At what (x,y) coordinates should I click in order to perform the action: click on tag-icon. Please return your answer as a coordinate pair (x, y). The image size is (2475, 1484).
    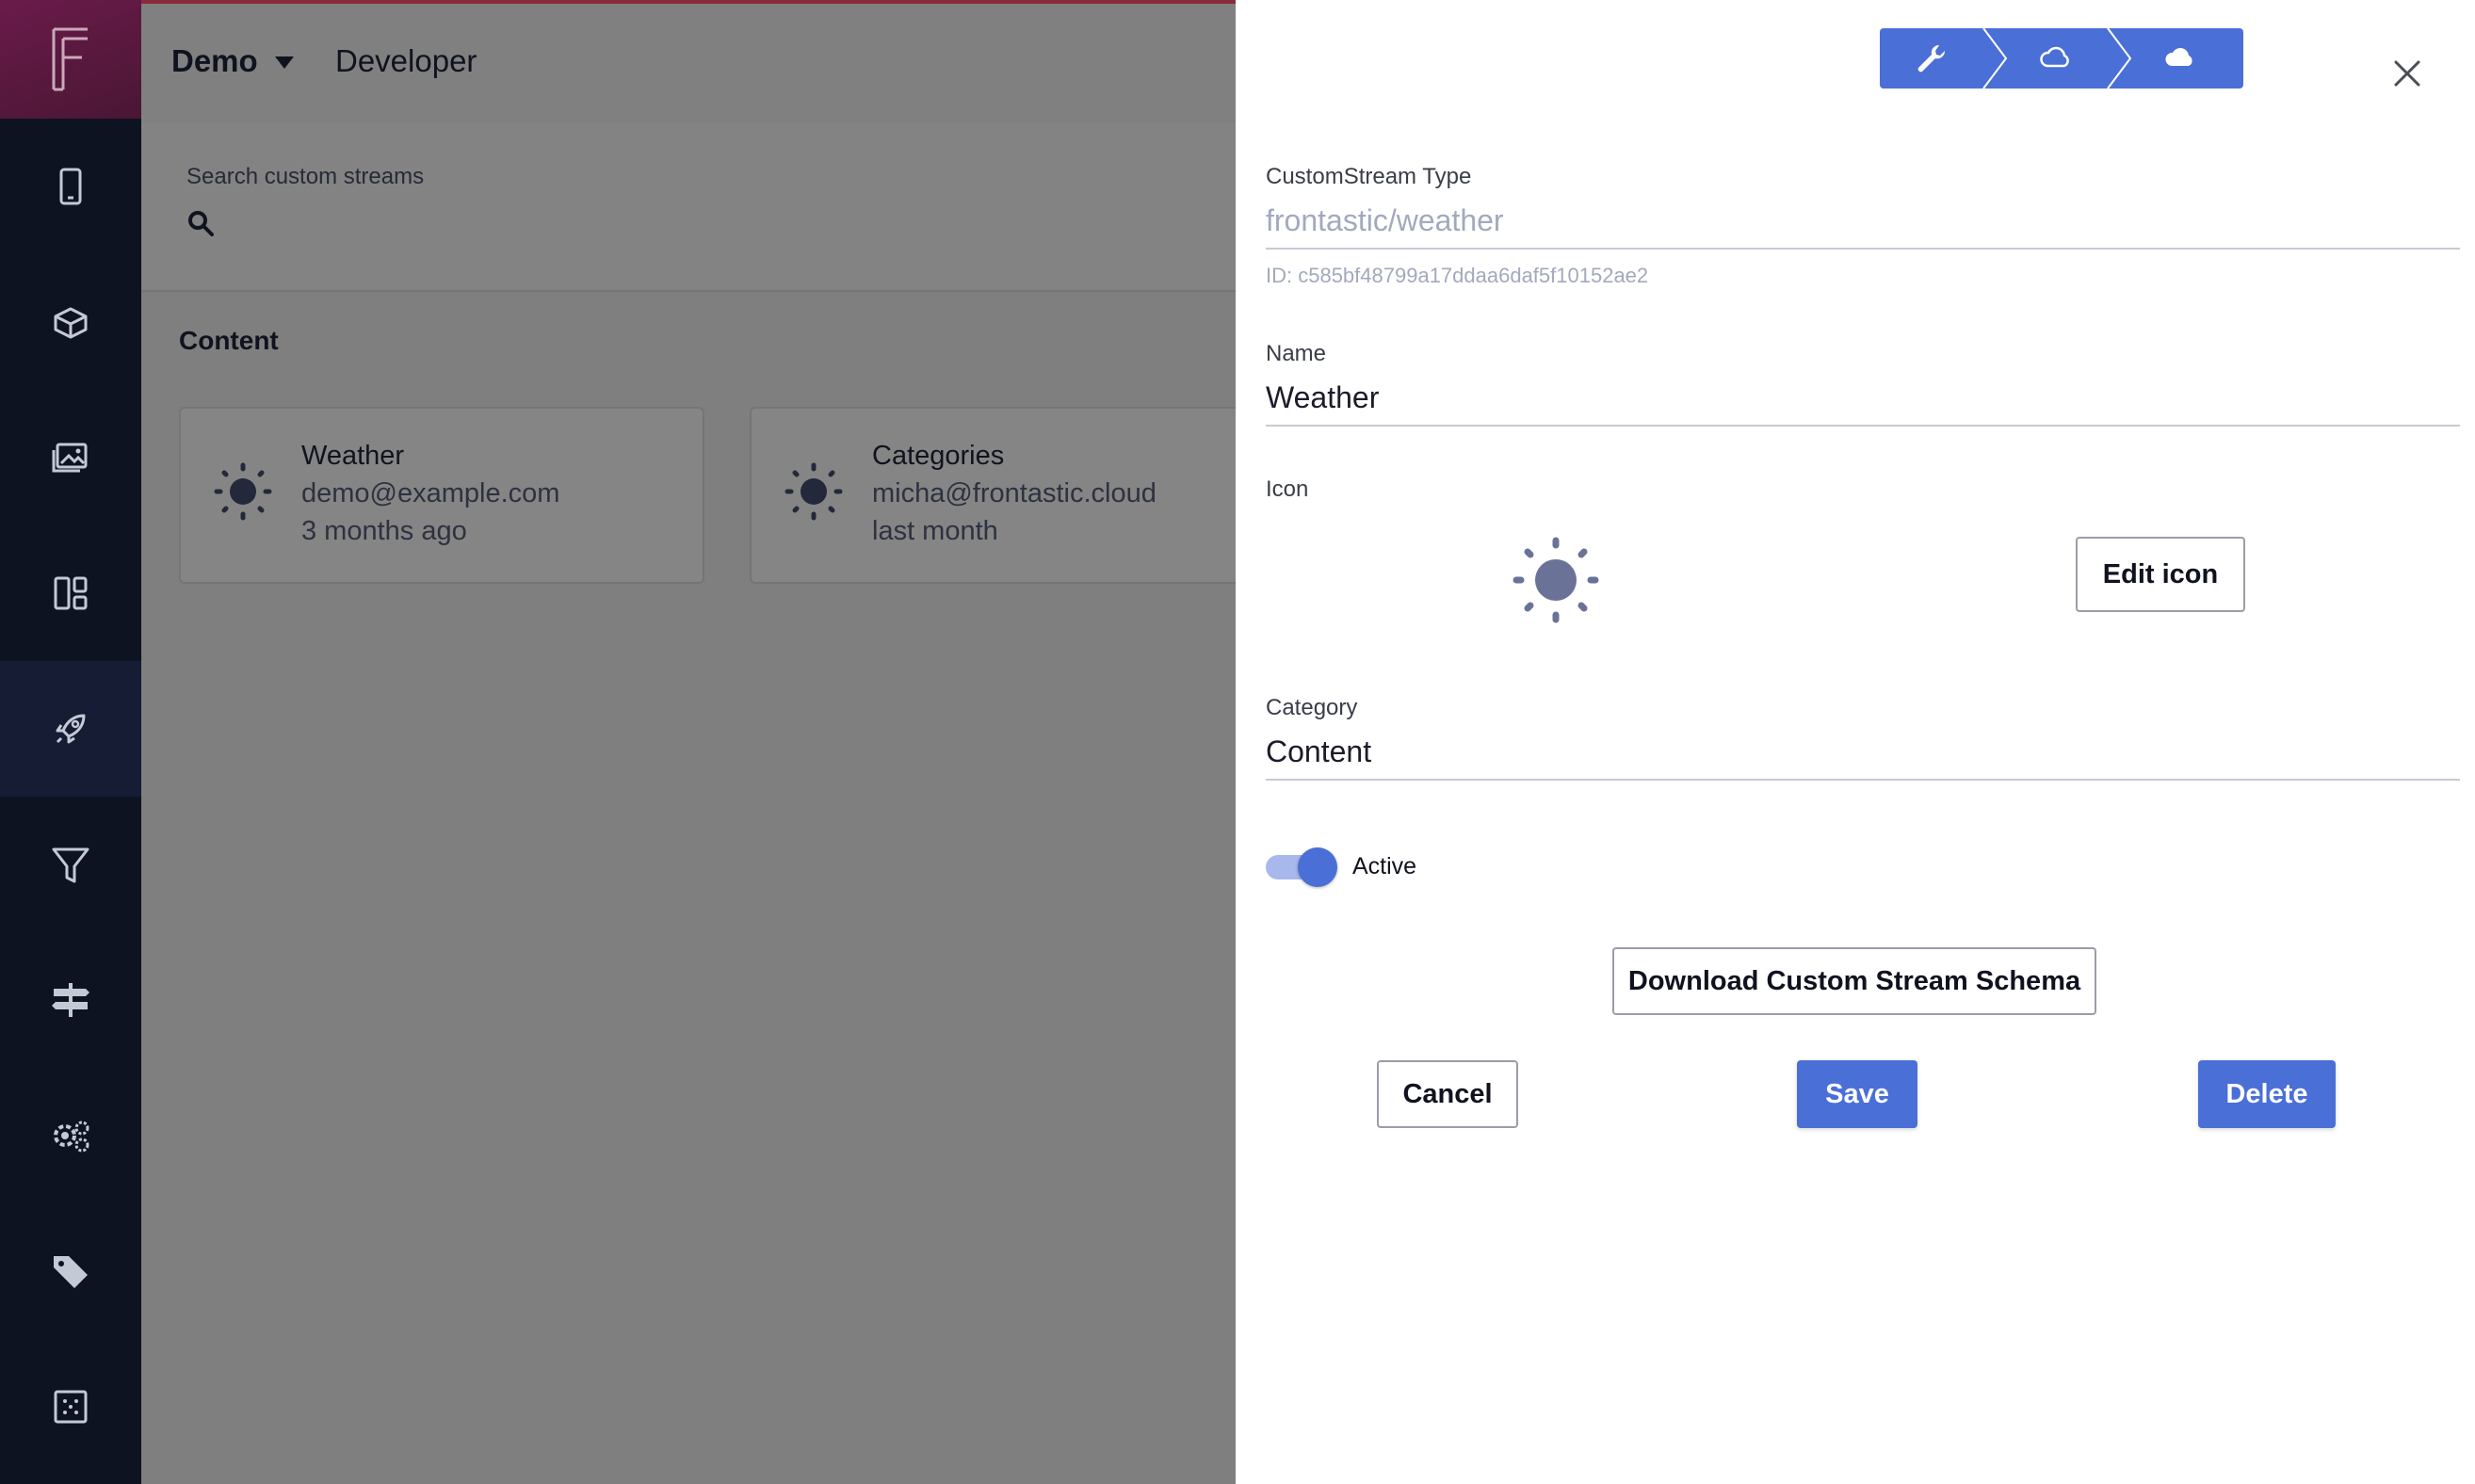
    Looking at the image, I should click on (71, 1272).